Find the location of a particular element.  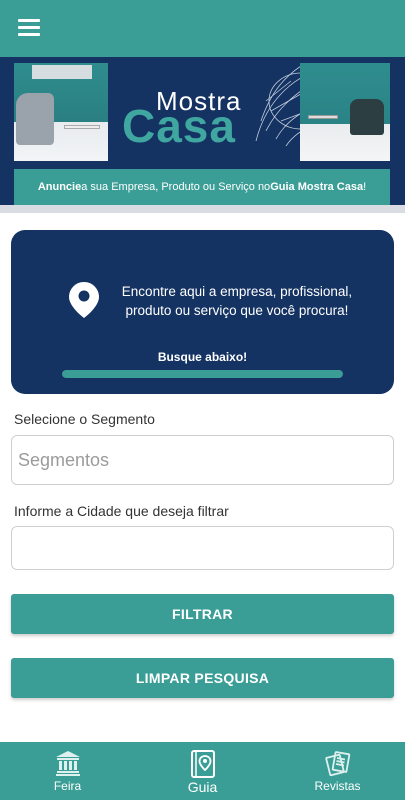

cta-text: a sua Empresa, Produto ou Serviço no is located at coordinates (176, 187).